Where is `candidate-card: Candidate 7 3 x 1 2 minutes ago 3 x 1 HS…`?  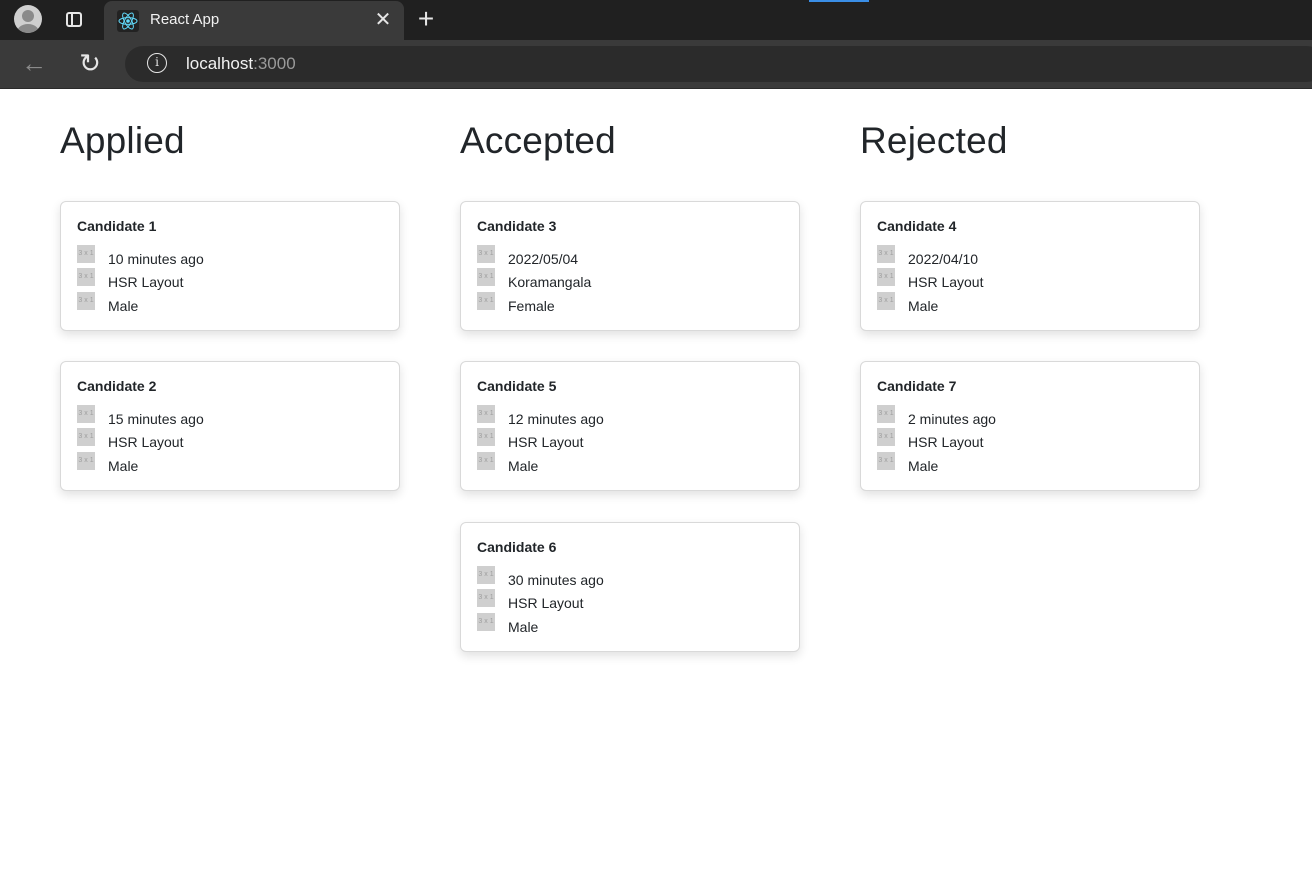
candidate-card: Candidate 7 3 x 1 2 minutes ago 3 x 1 HS… is located at coordinates (1030, 426).